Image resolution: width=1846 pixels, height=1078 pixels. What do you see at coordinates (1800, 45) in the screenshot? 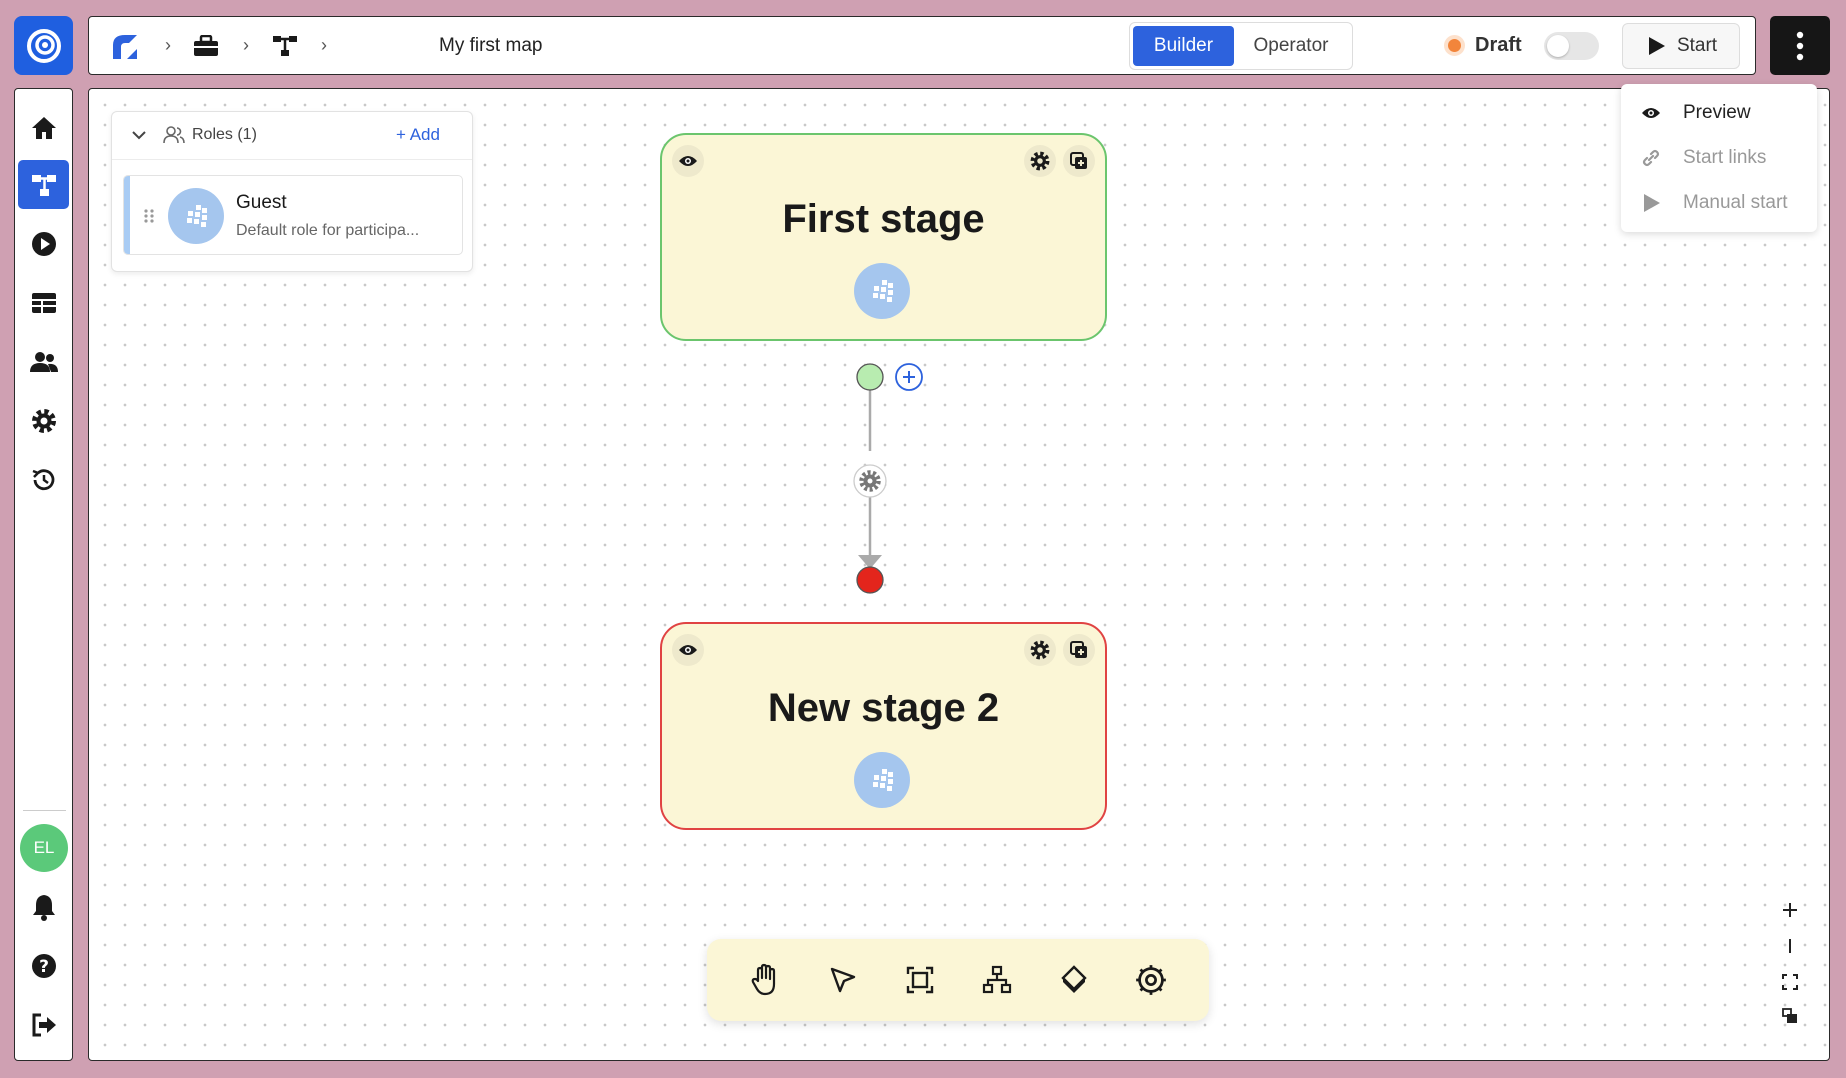
I see `more-menu-button` at bounding box center [1800, 45].